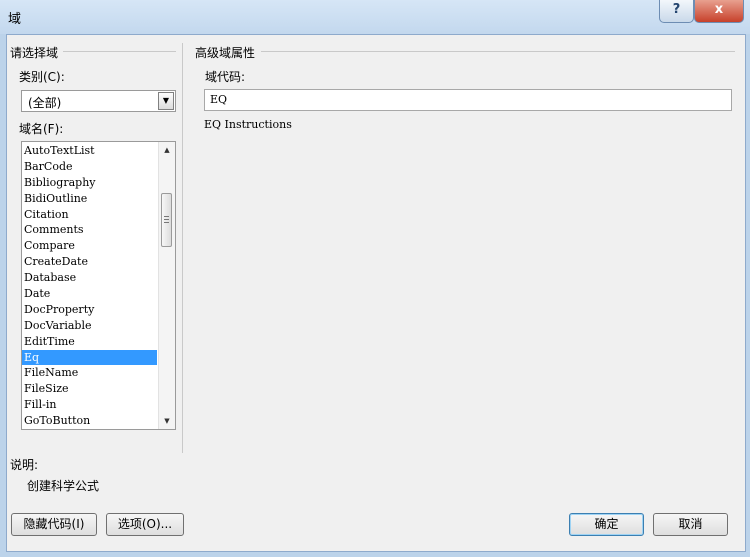  What do you see at coordinates (89, 421) in the screenshot?
I see `field-list-item: GoToButton` at bounding box center [89, 421].